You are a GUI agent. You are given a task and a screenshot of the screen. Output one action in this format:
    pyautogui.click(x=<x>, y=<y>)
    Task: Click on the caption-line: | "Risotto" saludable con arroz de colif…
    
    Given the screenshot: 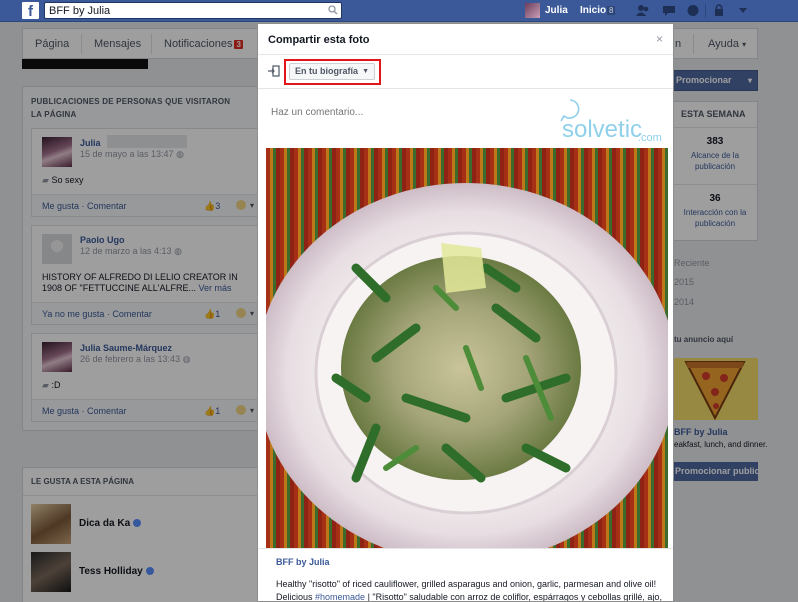 What is the action you would take?
    pyautogui.click(x=513, y=597)
    